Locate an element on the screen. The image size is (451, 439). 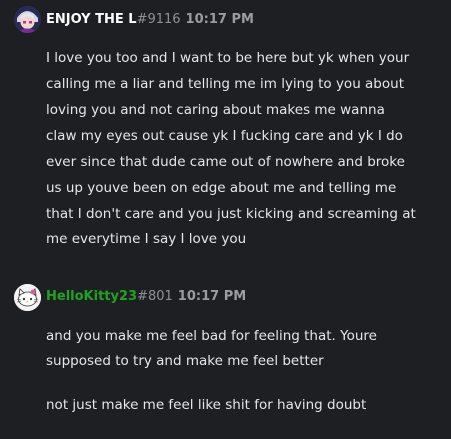
hello-kitty-avatar-icon is located at coordinates (27, 297).